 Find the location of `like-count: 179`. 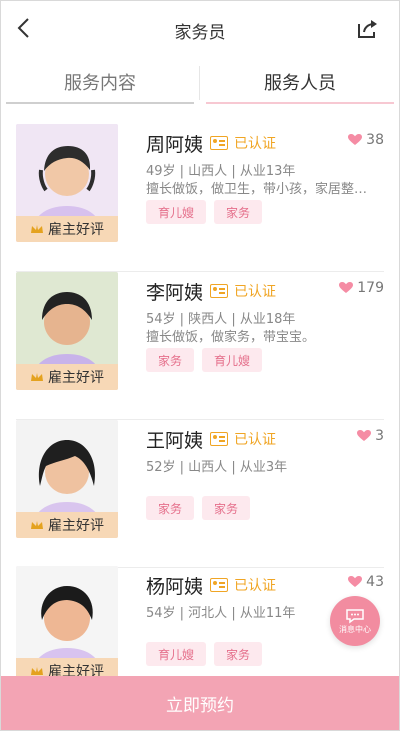

like-count: 179 is located at coordinates (361, 288).